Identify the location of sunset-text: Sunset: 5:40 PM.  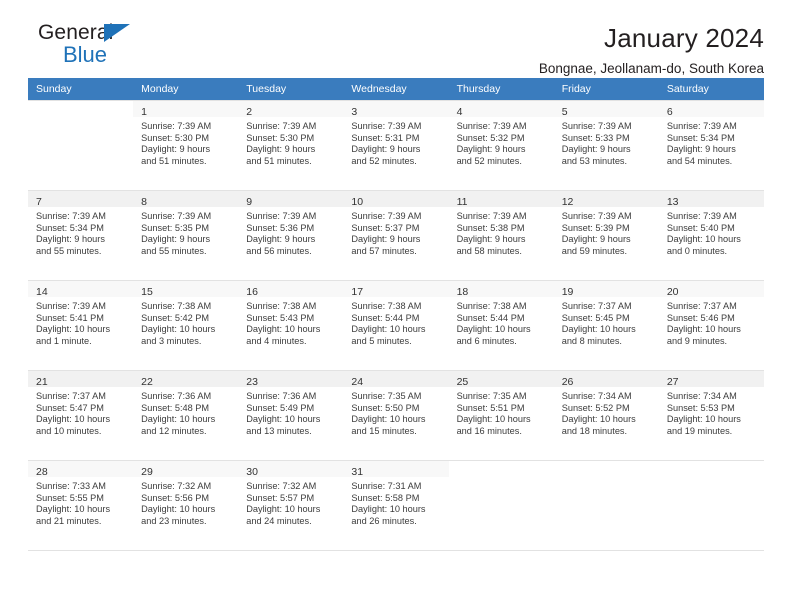
(700, 227).